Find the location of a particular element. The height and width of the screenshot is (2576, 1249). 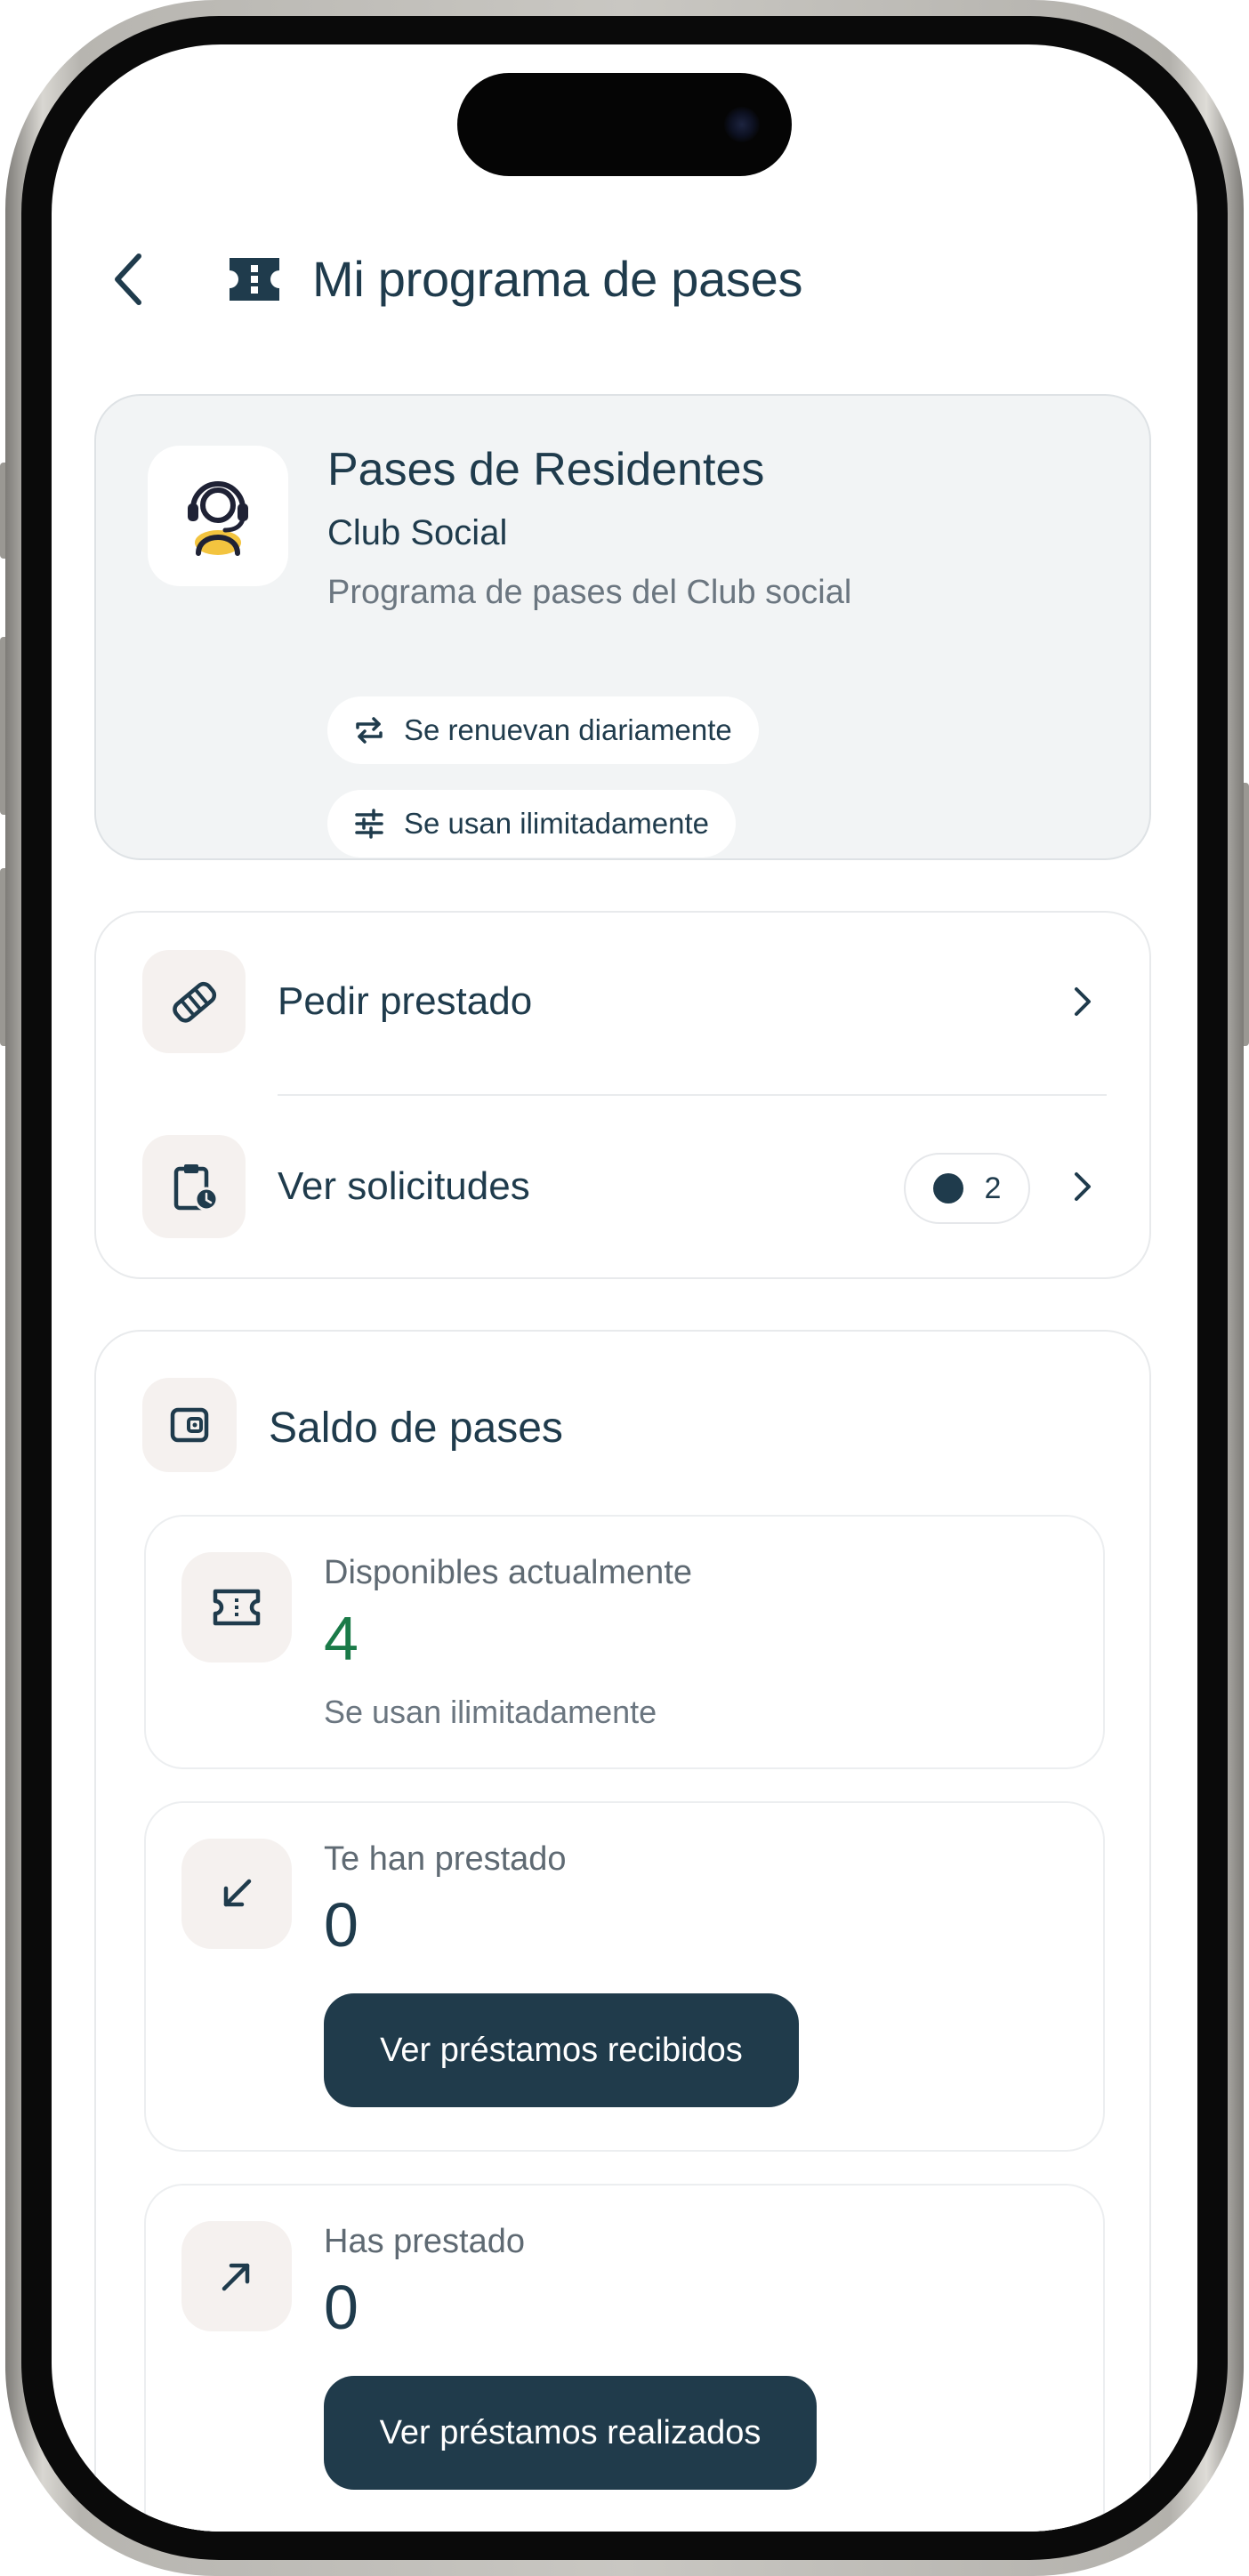

support-agent-icon is located at coordinates (218, 518).